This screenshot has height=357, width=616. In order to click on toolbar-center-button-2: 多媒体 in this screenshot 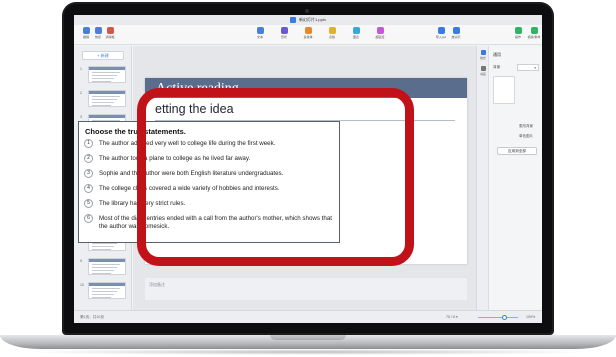, I will do `click(308, 33)`.